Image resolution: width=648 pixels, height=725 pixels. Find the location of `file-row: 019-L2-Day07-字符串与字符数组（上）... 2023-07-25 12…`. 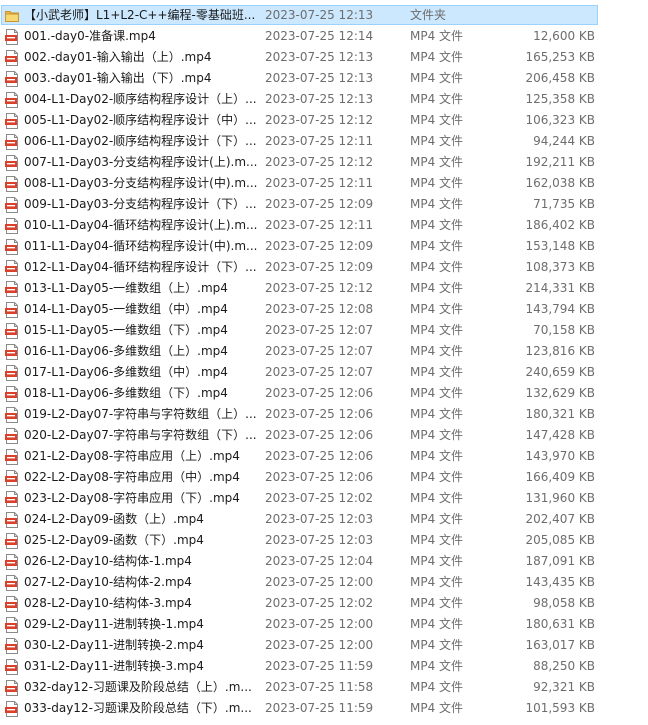

file-row: 019-L2-Day07-字符串与字符数组（上）... 2023-07-25 12… is located at coordinates (324, 414).